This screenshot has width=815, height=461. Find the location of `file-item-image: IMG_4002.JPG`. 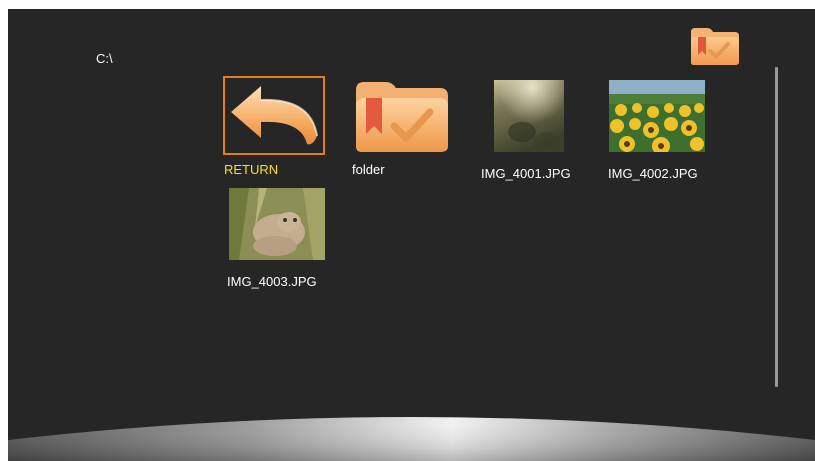

file-item-image: IMG_4002.JPG is located at coordinates (658, 130).